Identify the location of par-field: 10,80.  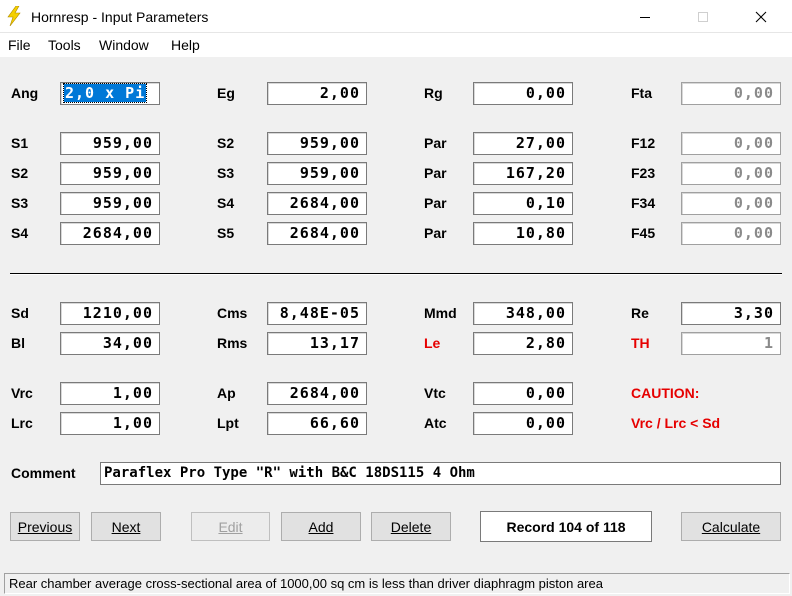
(523, 233).